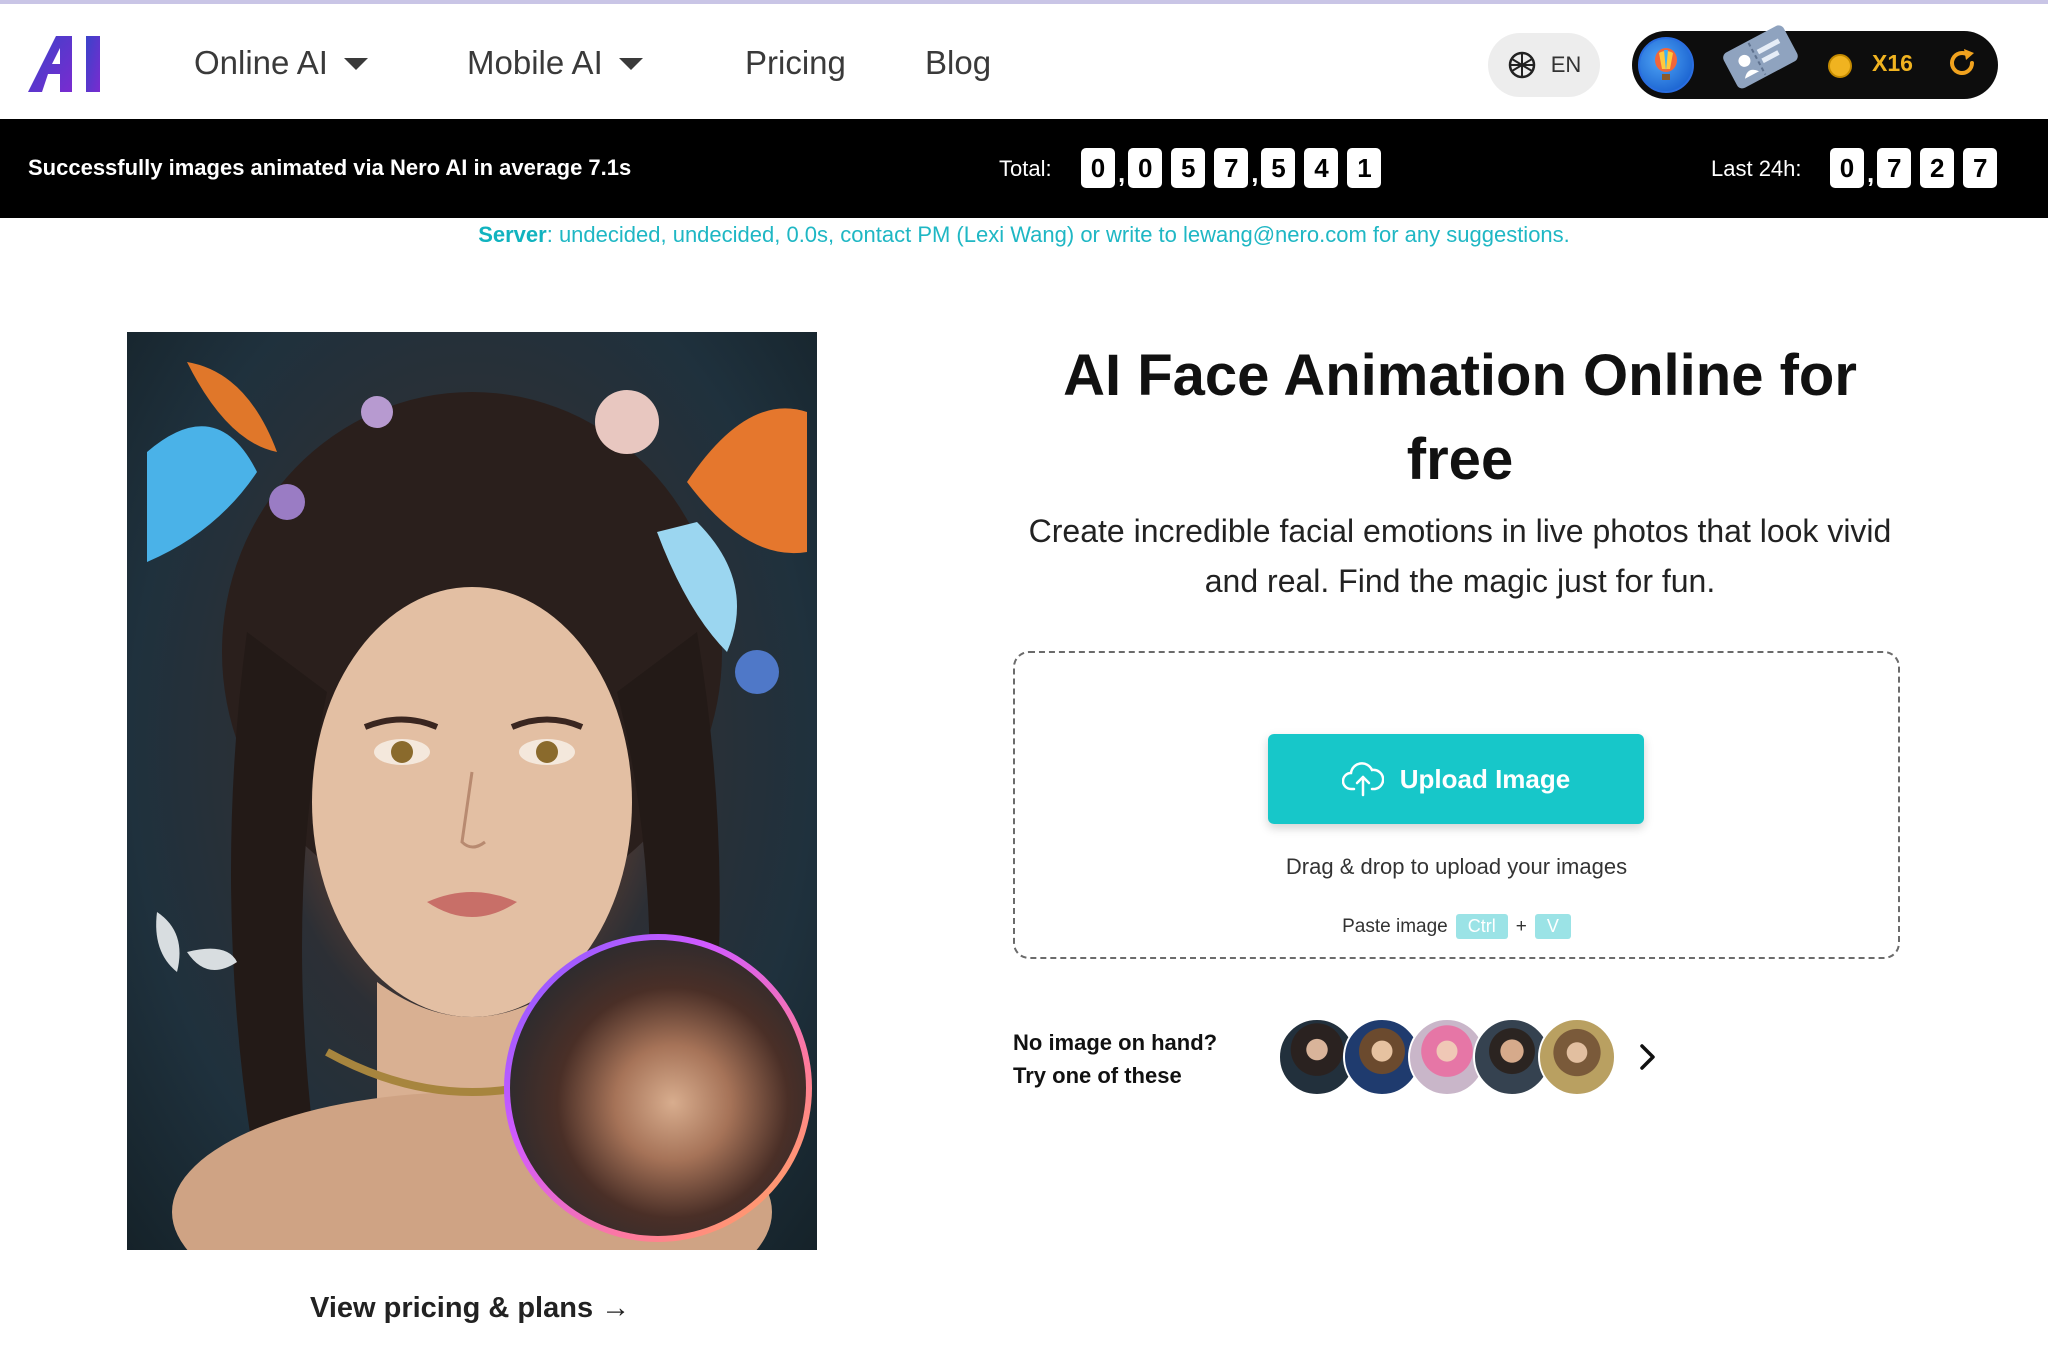 This screenshot has width=2048, height=1364. What do you see at coordinates (1115, 1042) in the screenshot?
I see `sample-prompt-line1: No image on hand?` at bounding box center [1115, 1042].